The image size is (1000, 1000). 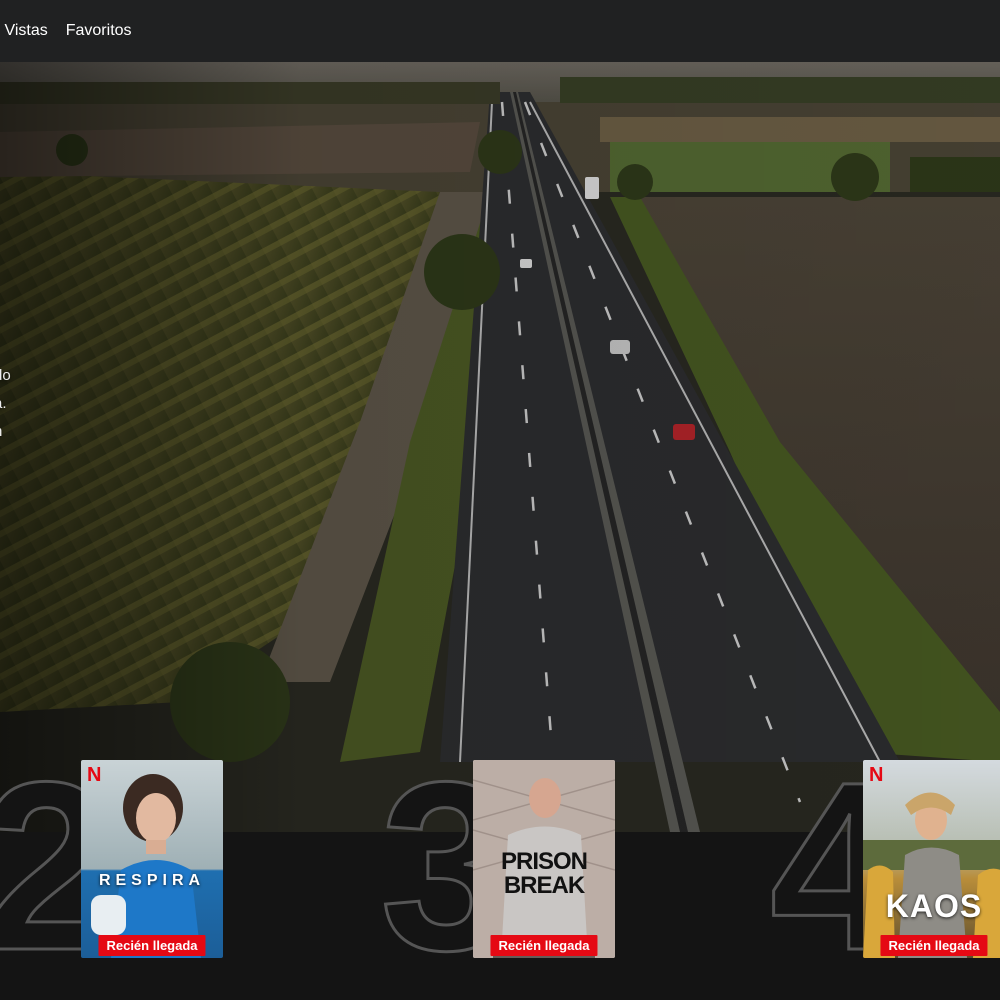 I want to click on top-nav-bar: s Vistas Favoritos, so click(x=500, y=31).